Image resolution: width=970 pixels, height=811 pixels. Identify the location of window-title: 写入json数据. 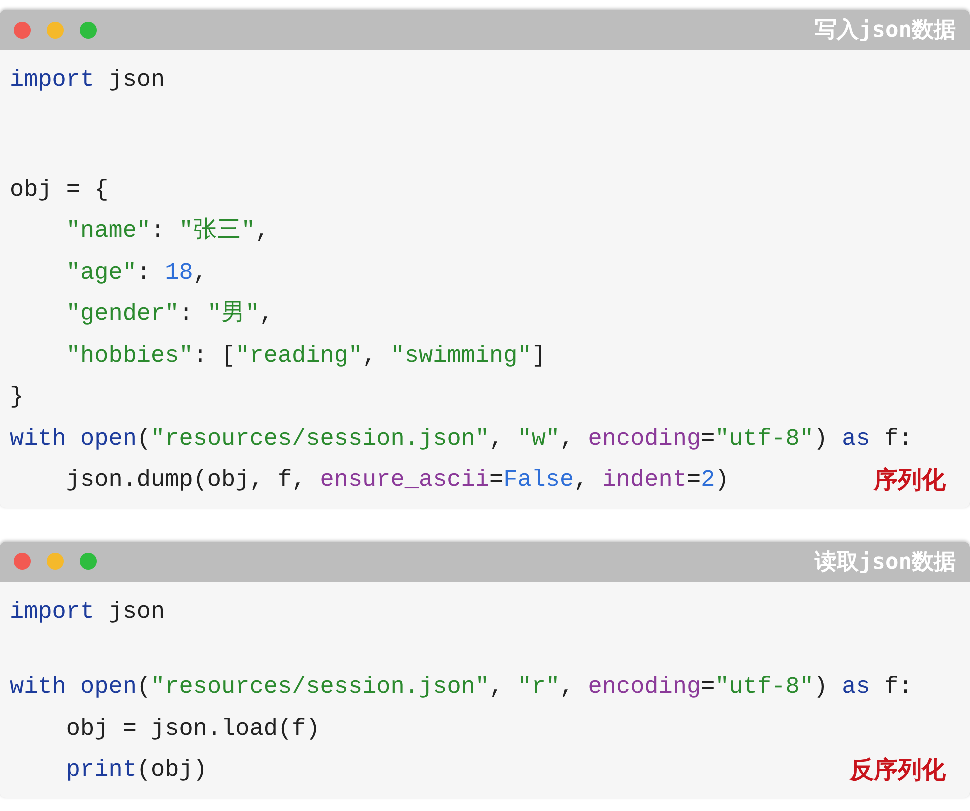
(885, 31).